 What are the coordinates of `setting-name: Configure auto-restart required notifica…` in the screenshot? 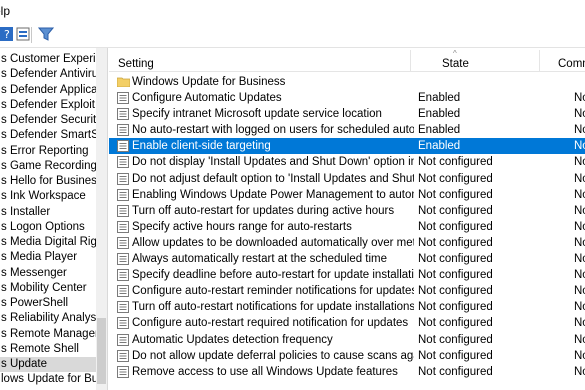 It's located at (270, 323).